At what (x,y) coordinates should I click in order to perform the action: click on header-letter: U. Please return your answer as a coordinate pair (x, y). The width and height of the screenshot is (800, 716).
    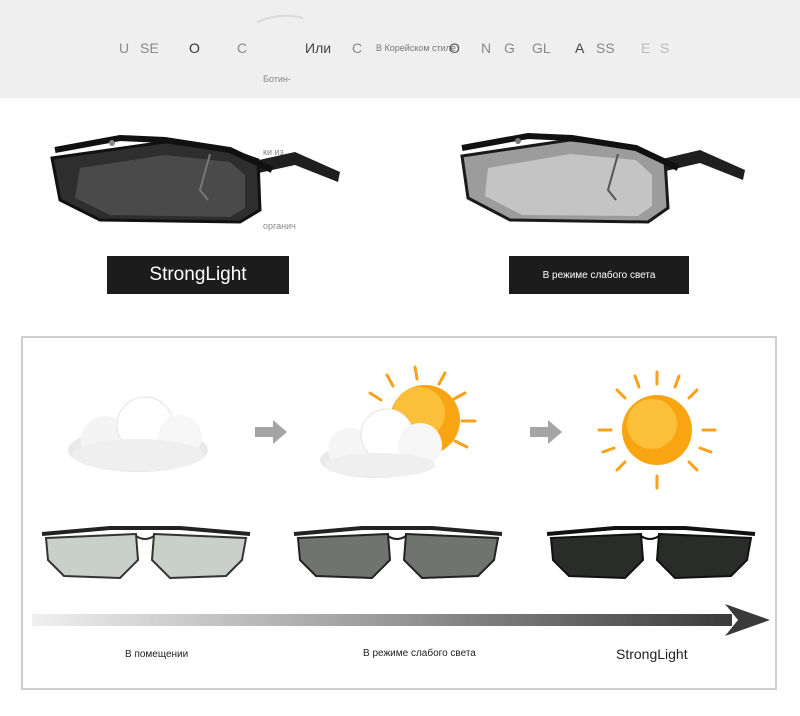
    Looking at the image, I should click on (124, 48).